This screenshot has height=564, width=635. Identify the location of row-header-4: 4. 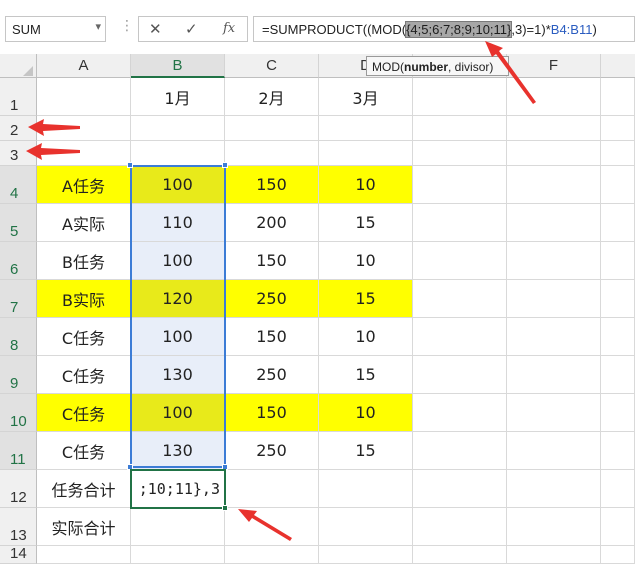
(18, 185).